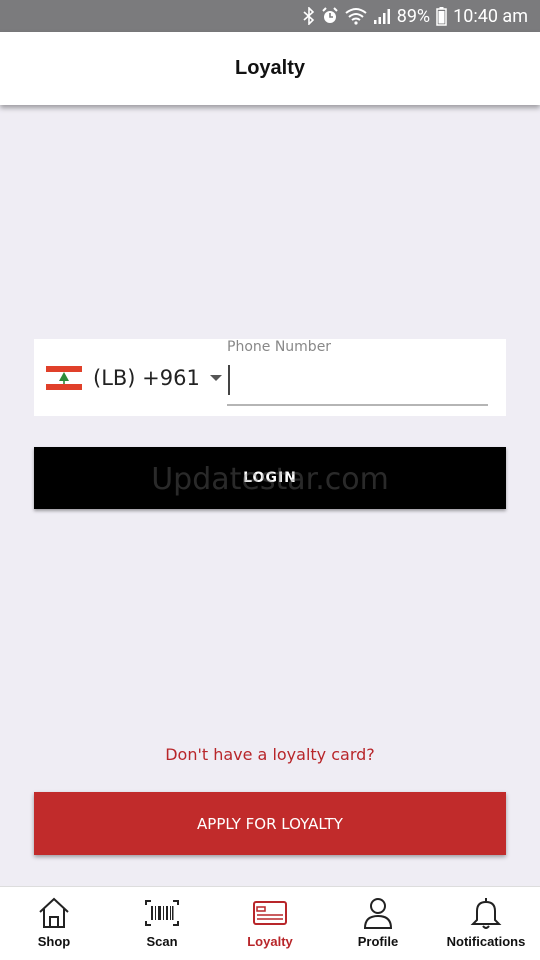 The width and height of the screenshot is (540, 960). I want to click on text-caret, so click(229, 380).